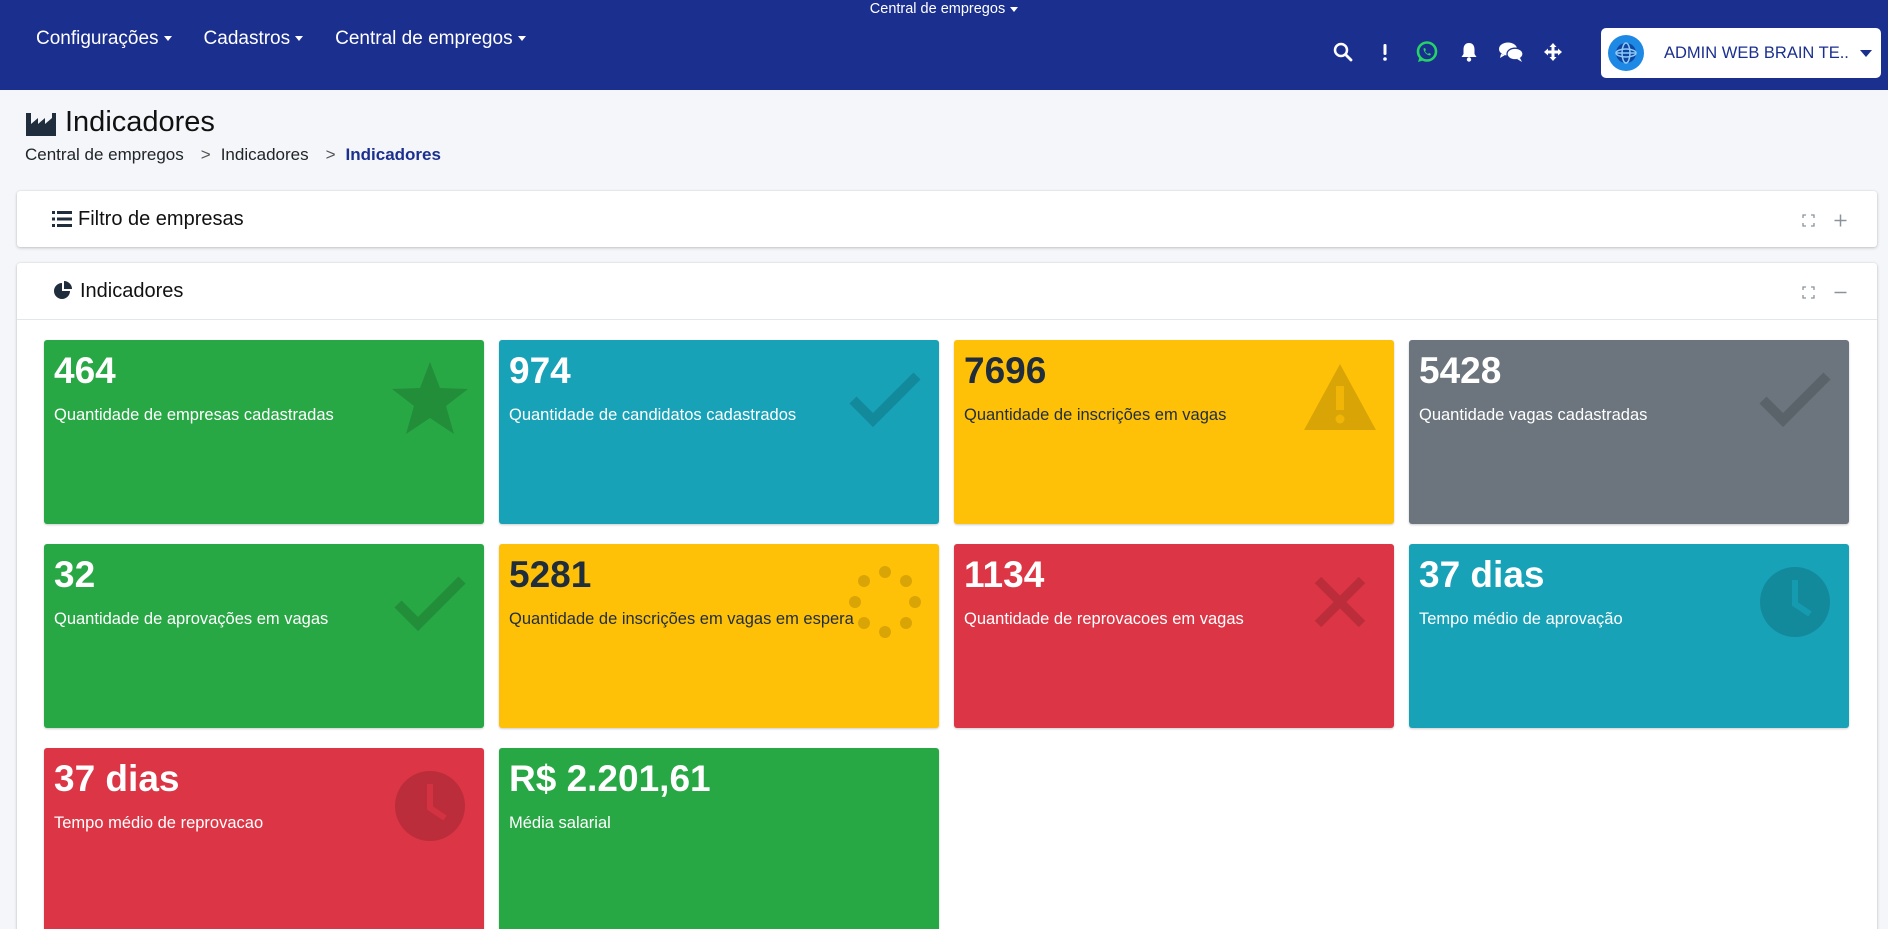 Image resolution: width=1888 pixels, height=929 pixels. Describe the element at coordinates (1533, 415) in the screenshot. I see `indicator-label: Quantidade vagas cadastradas` at that location.